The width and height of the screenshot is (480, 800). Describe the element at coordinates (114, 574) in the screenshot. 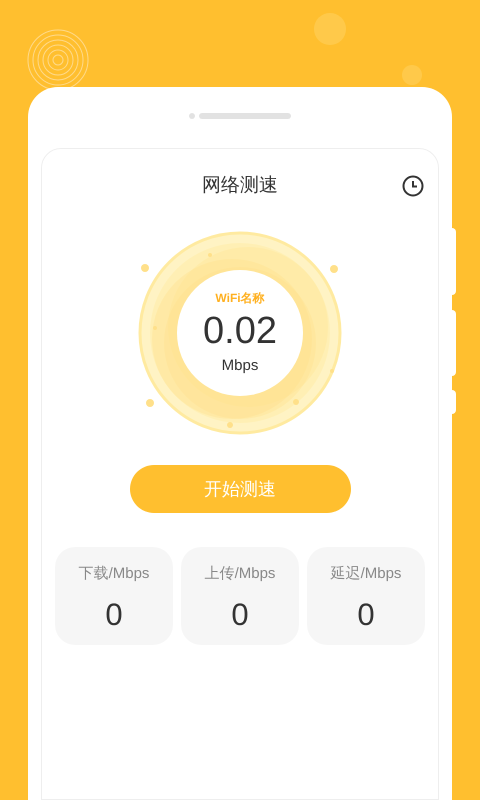

I see `stat-label: 下载/Mbps` at that location.